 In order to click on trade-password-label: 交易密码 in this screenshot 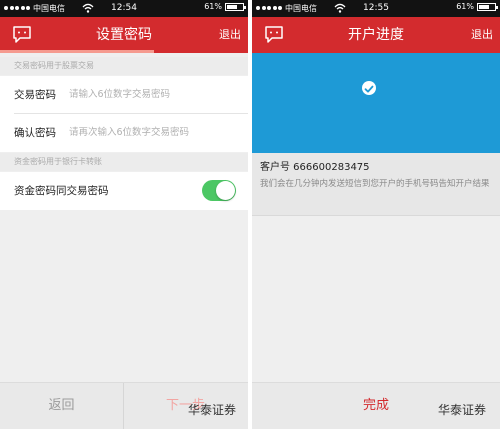, I will do `click(35, 95)`.